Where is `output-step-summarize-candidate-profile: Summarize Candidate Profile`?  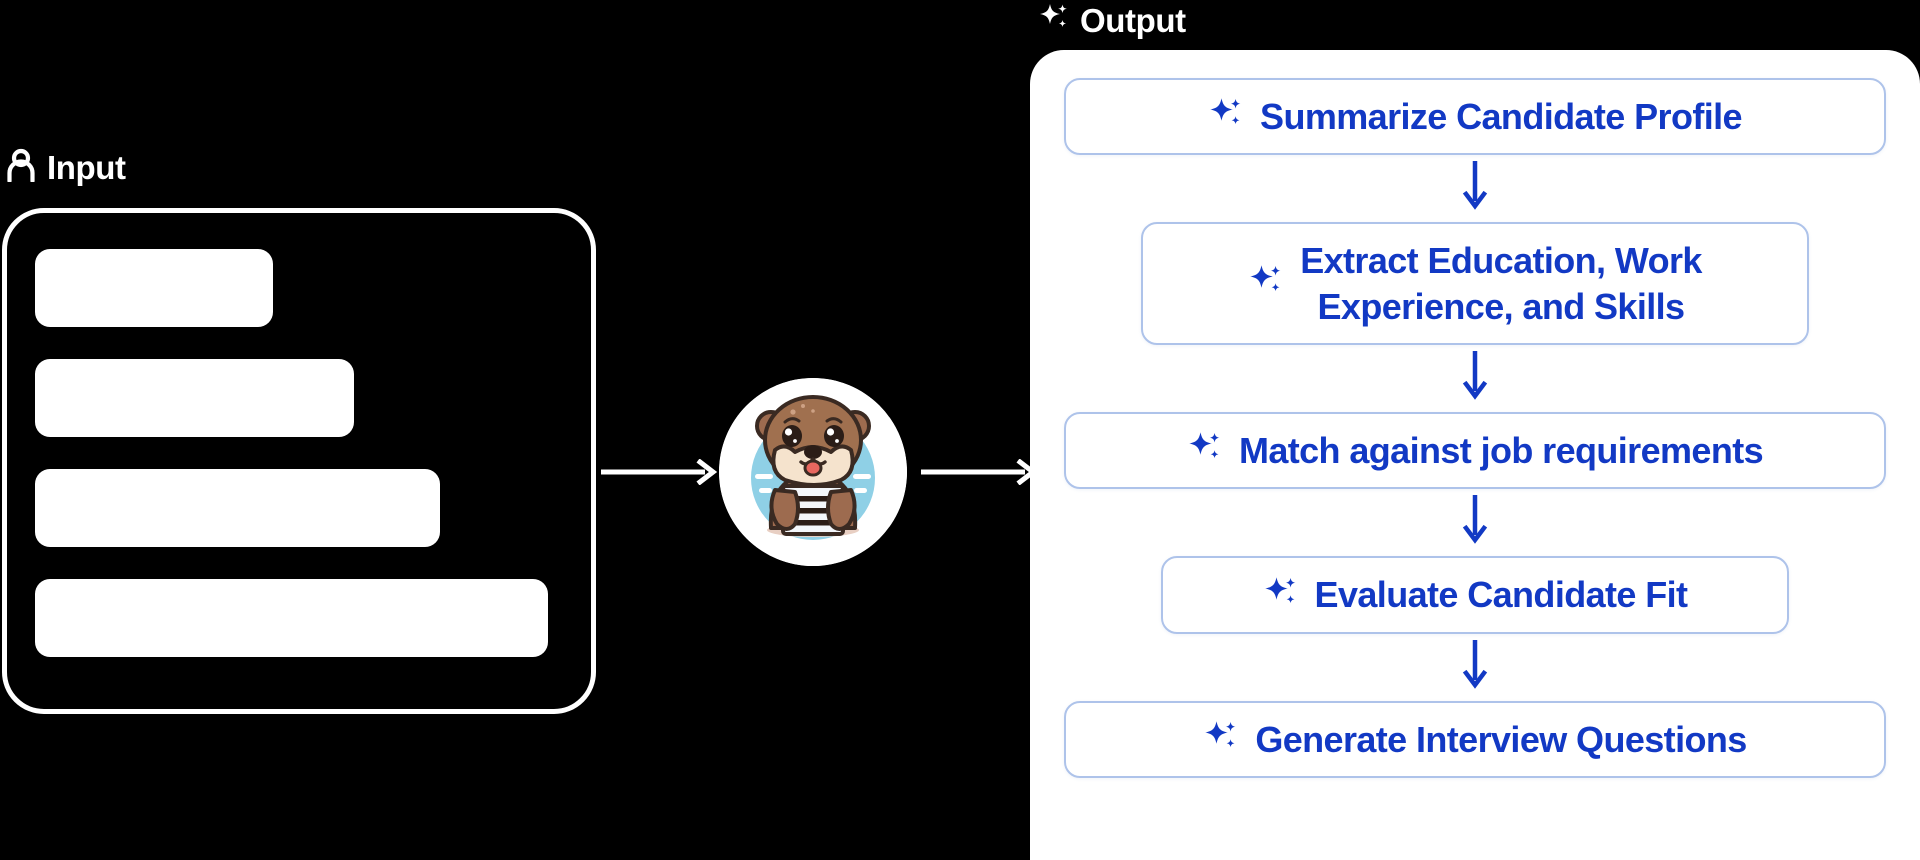
output-step-summarize-candidate-profile: Summarize Candidate Profile is located at coordinates (1475, 117).